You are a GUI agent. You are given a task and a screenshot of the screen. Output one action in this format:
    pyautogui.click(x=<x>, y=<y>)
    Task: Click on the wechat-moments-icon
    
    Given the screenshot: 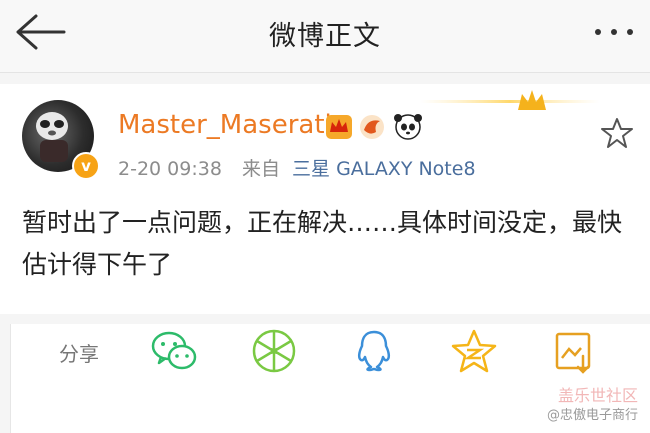 What is the action you would take?
    pyautogui.click(x=274, y=351)
    